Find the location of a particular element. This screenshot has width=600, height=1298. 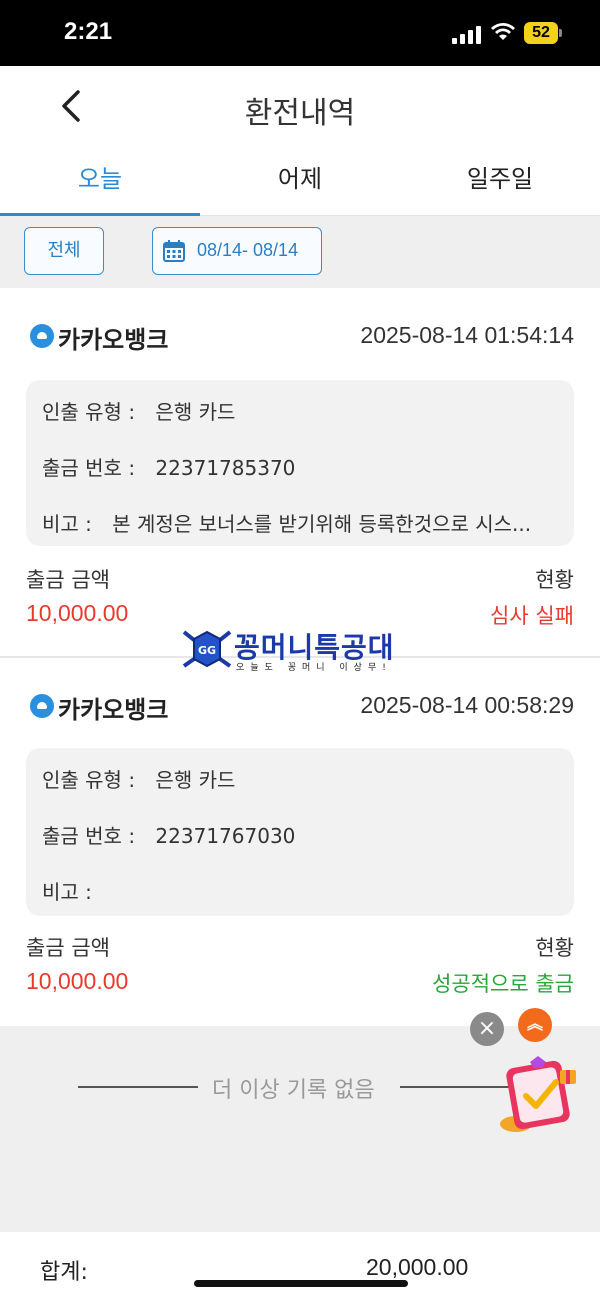

transaction-details: 인출 유형 : 은행 카드 출금 번호 : 22371767030 비고 : is located at coordinates (300, 832).